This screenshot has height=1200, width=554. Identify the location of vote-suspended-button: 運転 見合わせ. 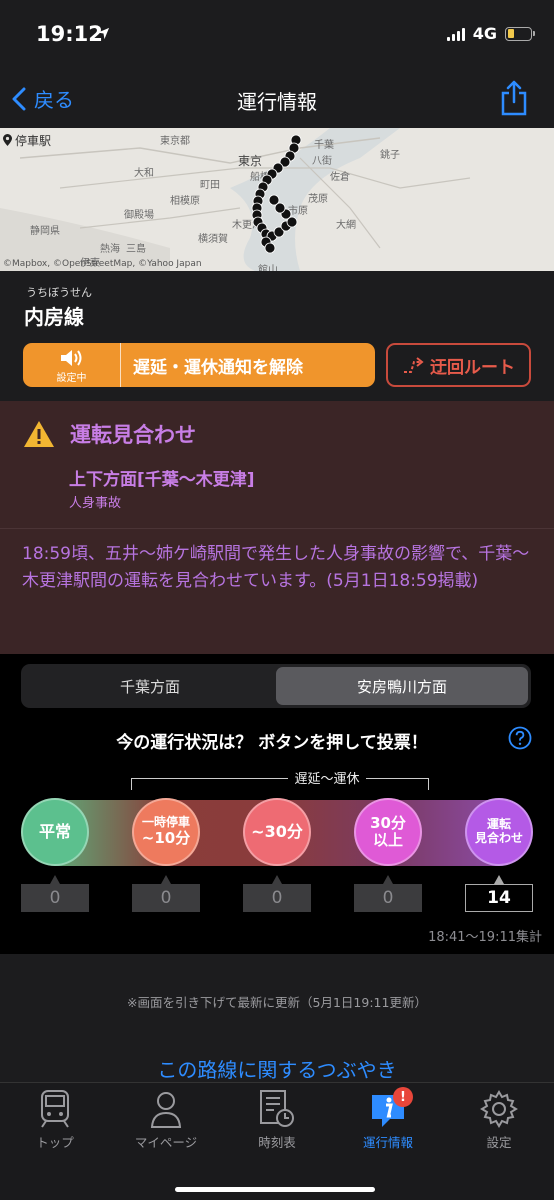
(499, 832).